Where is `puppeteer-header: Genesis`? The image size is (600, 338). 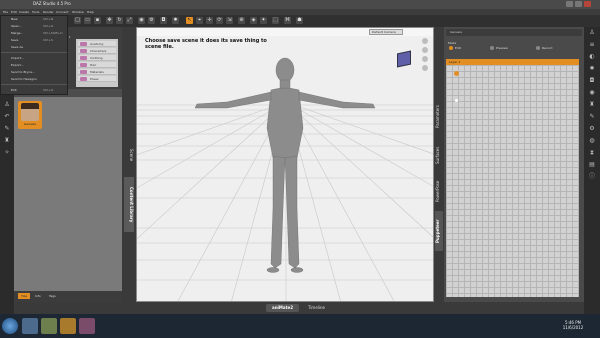 puppeteer-header: Genesis is located at coordinates (514, 32).